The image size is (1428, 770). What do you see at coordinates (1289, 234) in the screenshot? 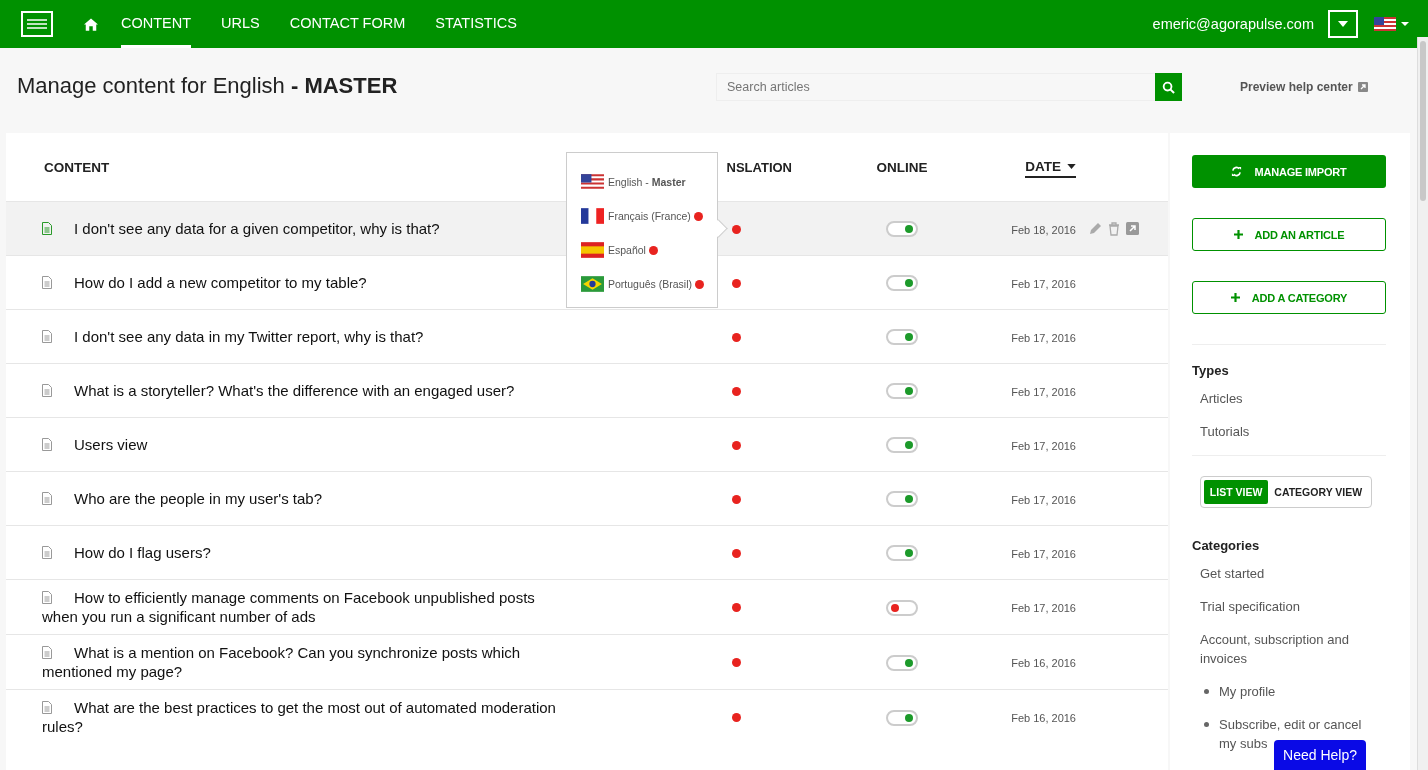
I see `sidebar-button: ADD AN ARTICLE` at bounding box center [1289, 234].